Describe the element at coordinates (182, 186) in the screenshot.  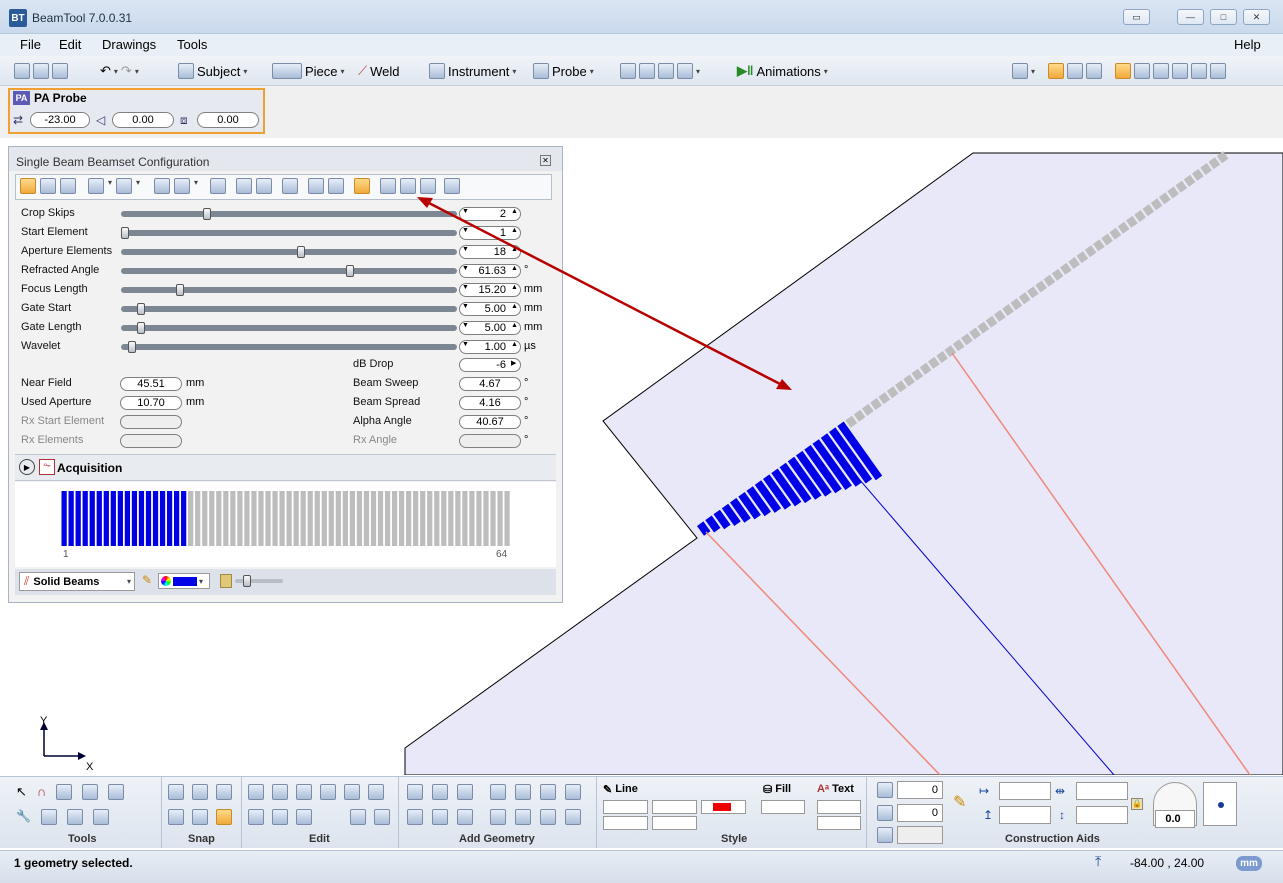
I see `fan-icon` at that location.